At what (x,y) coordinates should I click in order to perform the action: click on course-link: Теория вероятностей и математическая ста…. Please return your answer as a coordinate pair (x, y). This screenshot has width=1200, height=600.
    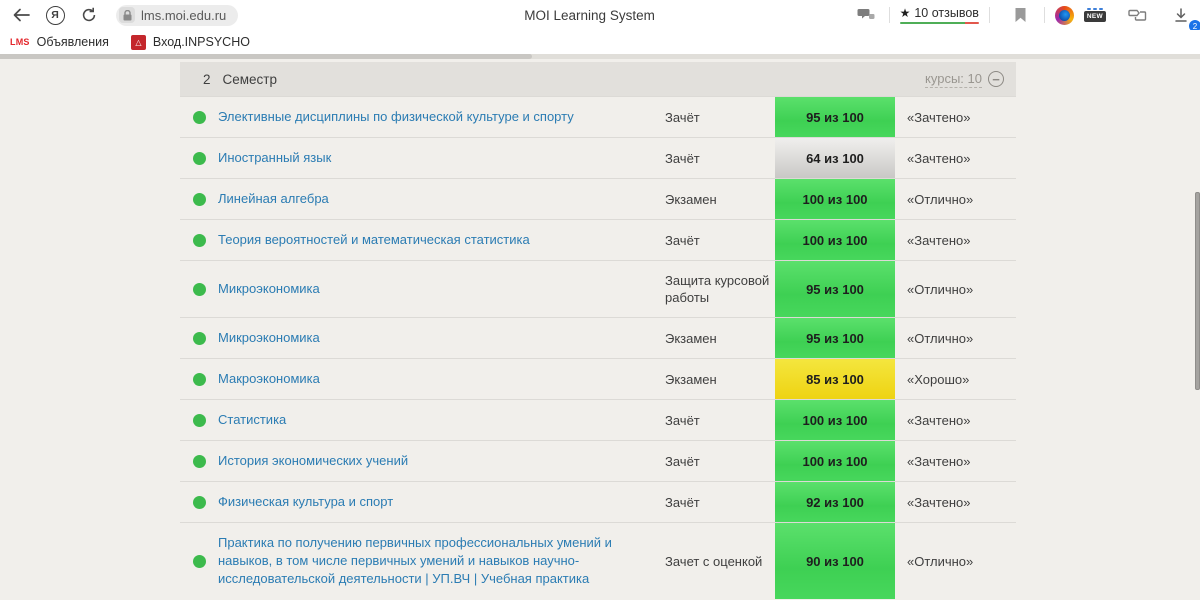
    Looking at the image, I should click on (374, 240).